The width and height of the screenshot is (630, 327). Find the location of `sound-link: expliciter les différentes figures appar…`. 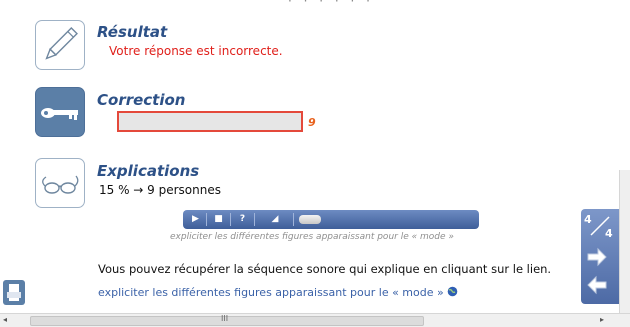

sound-link: expliciter les différentes figures appar… is located at coordinates (278, 293).